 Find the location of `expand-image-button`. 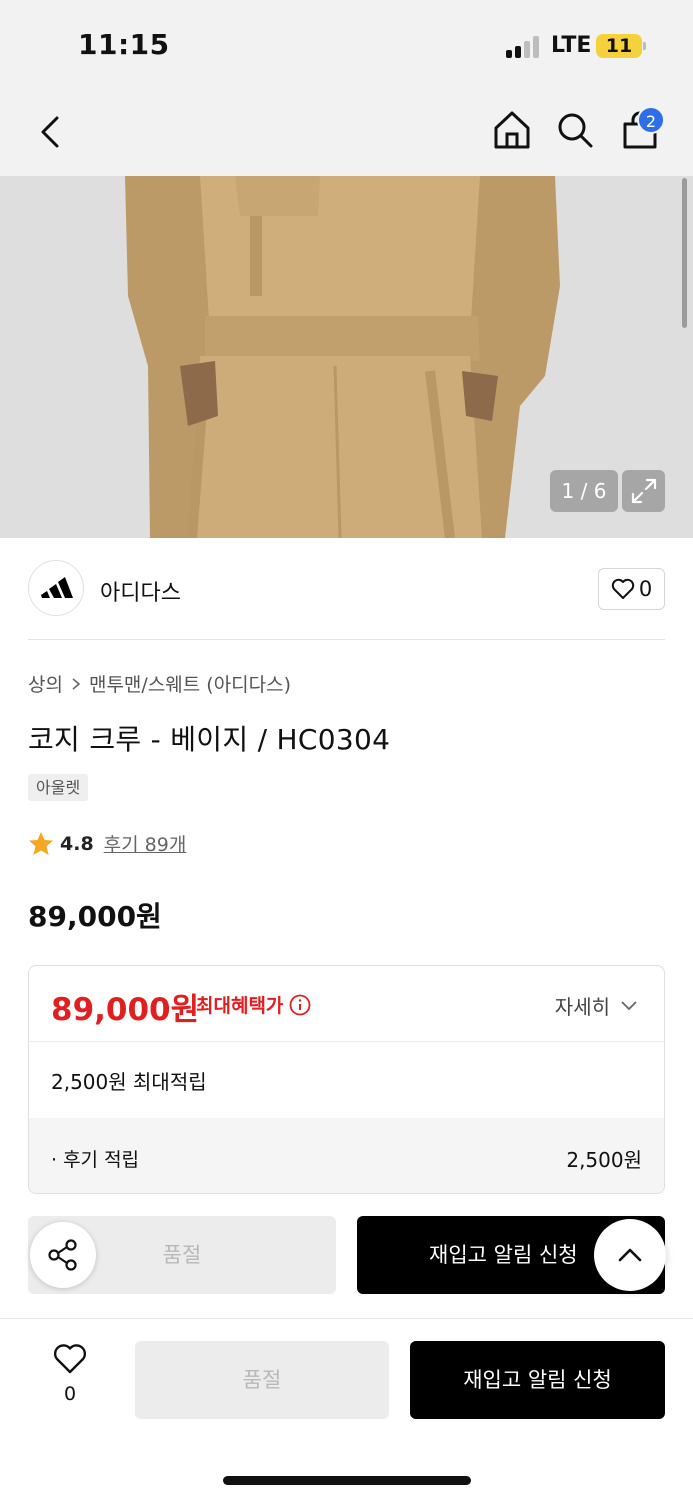

expand-image-button is located at coordinates (643, 491).